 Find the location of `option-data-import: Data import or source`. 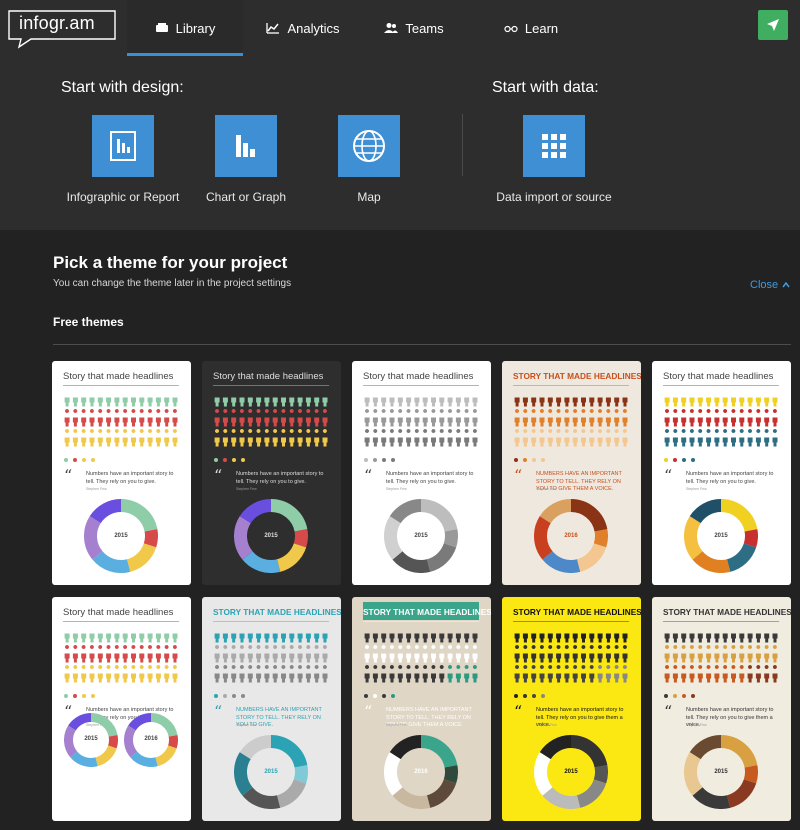

option-data-import: Data import or source is located at coordinates (554, 159).